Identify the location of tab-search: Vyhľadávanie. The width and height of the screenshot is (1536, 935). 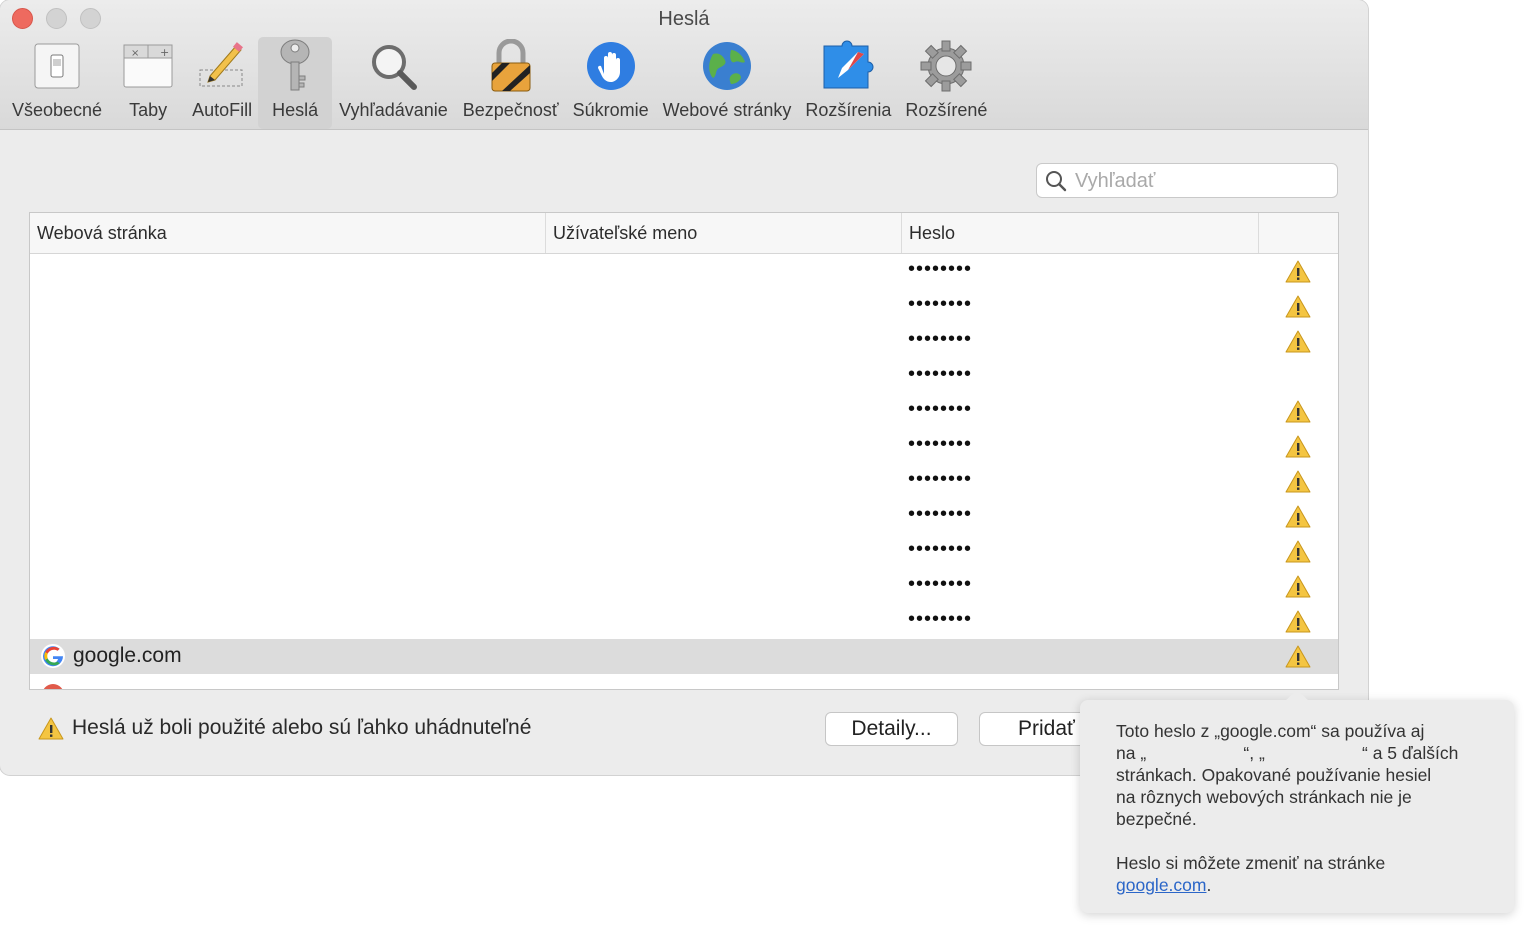
(393, 83).